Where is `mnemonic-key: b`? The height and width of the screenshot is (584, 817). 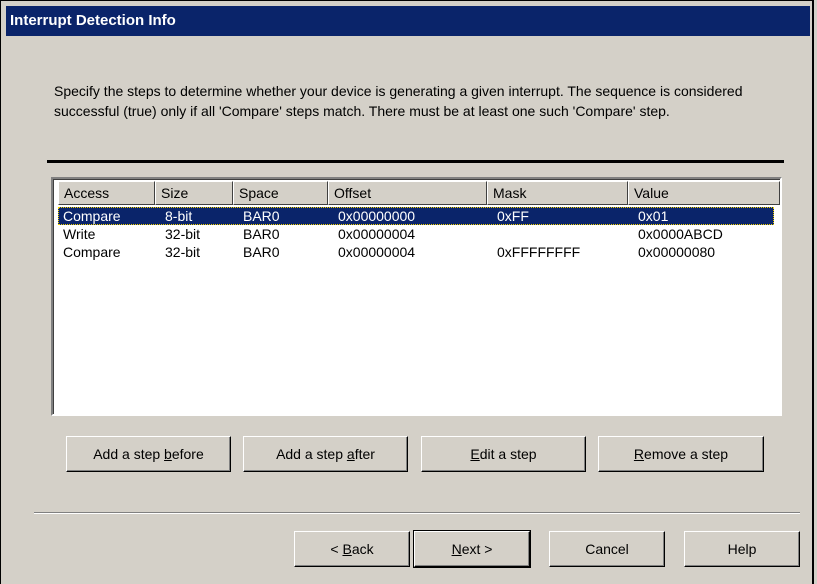 mnemonic-key: b is located at coordinates (168, 454).